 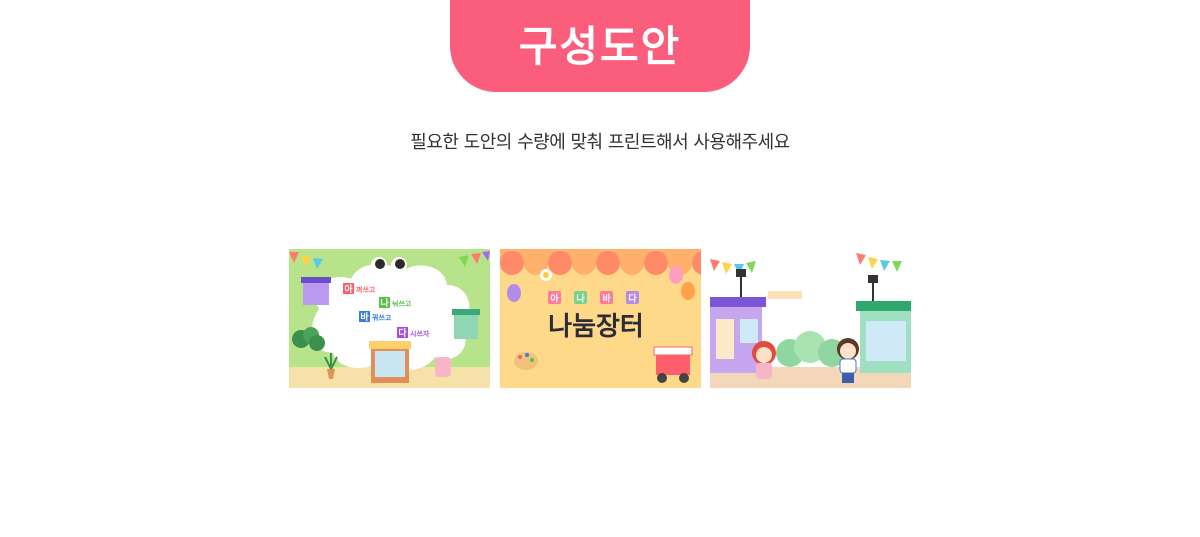 I want to click on design-thumbnail-1: 아 껴쓰고 나 눠쓰고 바 꿔쓰고 다 시쓰자, so click(x=389, y=318).